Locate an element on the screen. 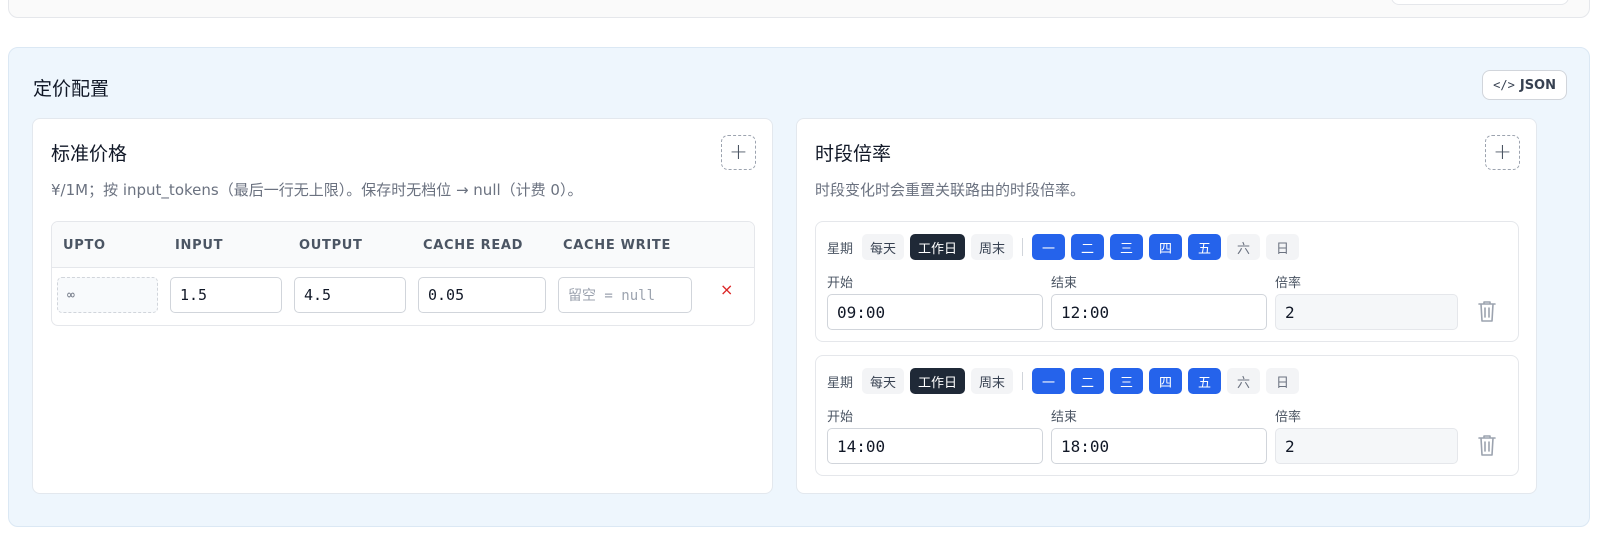 The image size is (1600, 545). column-header-output: OUTPUT is located at coordinates (331, 245).